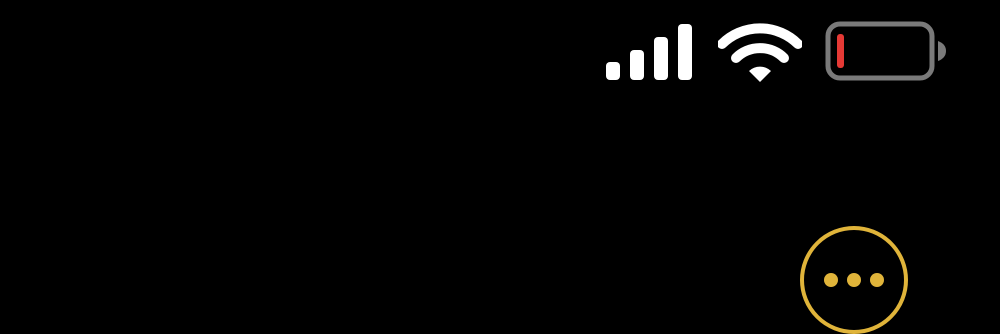 The height and width of the screenshot is (334, 1000). I want to click on status-icons, so click(780, 53).